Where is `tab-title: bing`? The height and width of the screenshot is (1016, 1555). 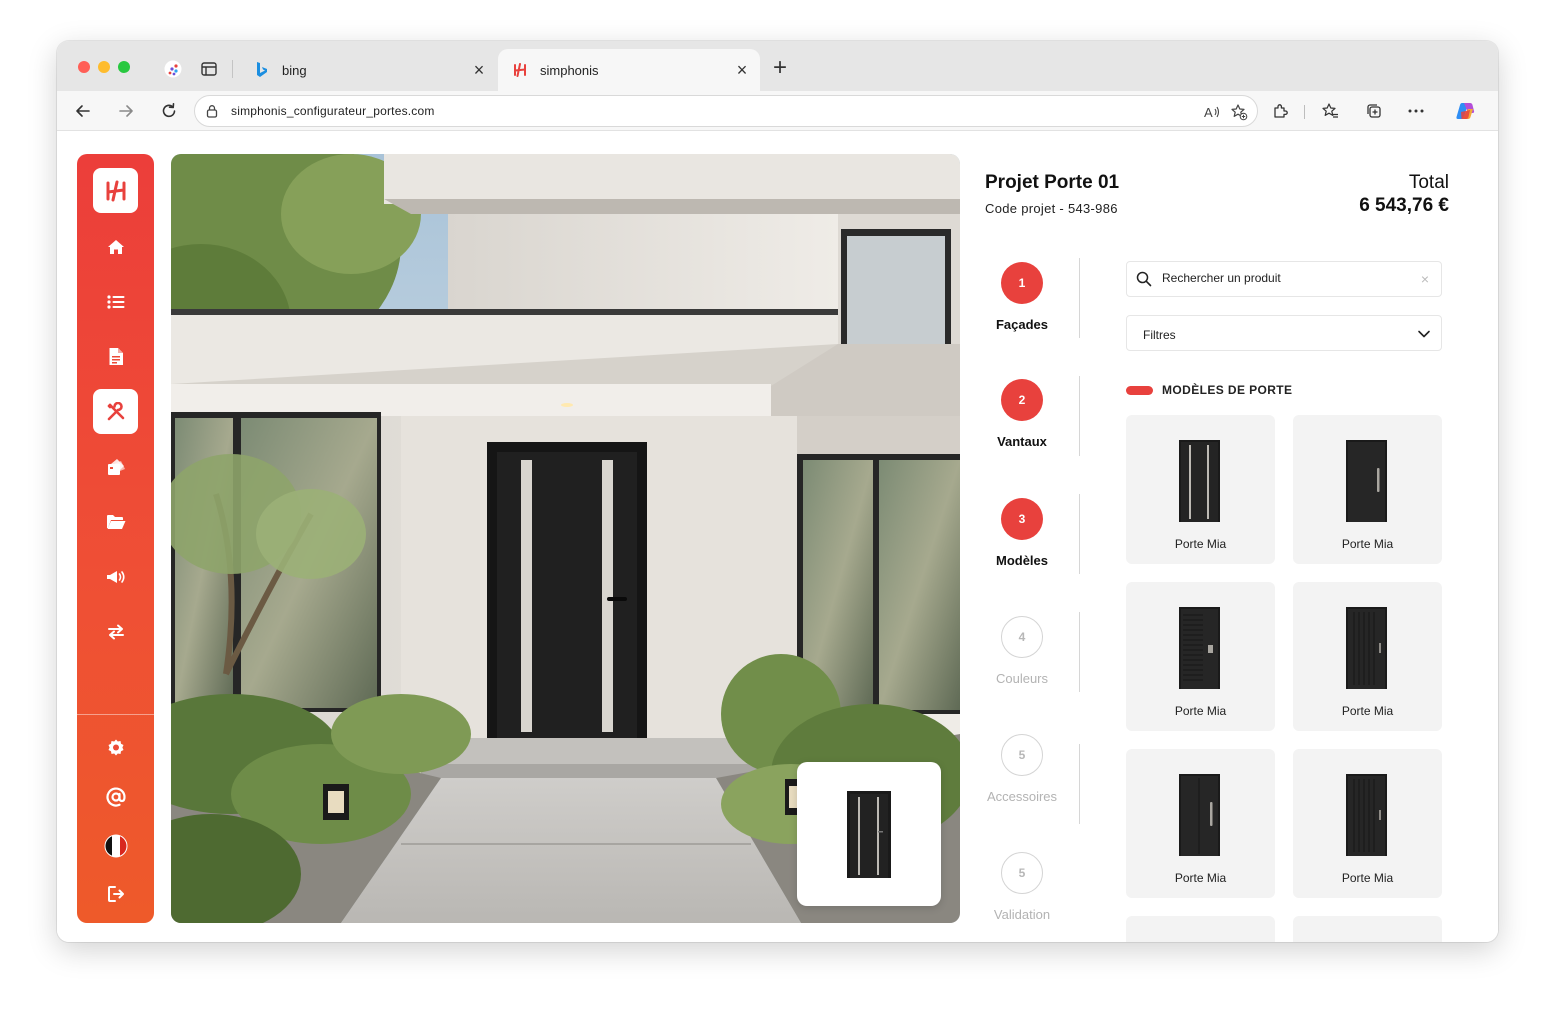
tab-title: bing is located at coordinates (294, 70).